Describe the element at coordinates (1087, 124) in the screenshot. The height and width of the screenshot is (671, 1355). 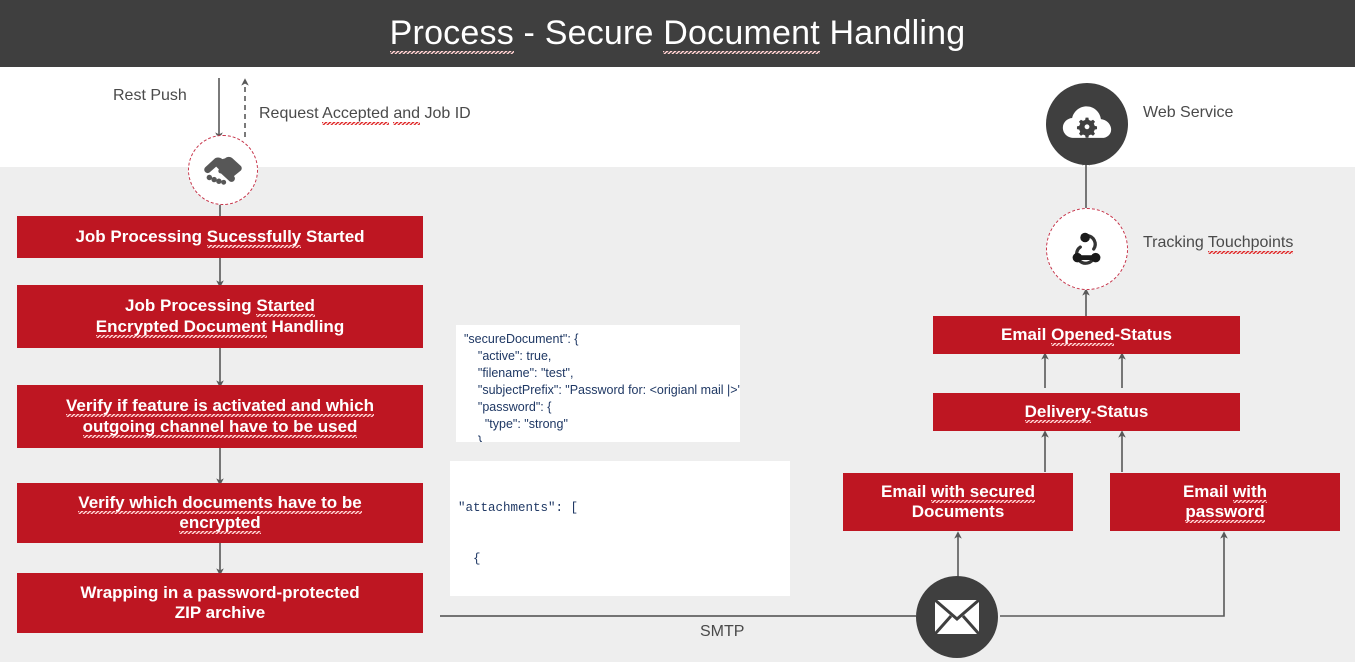
I see `cloud-gear-icon` at that location.